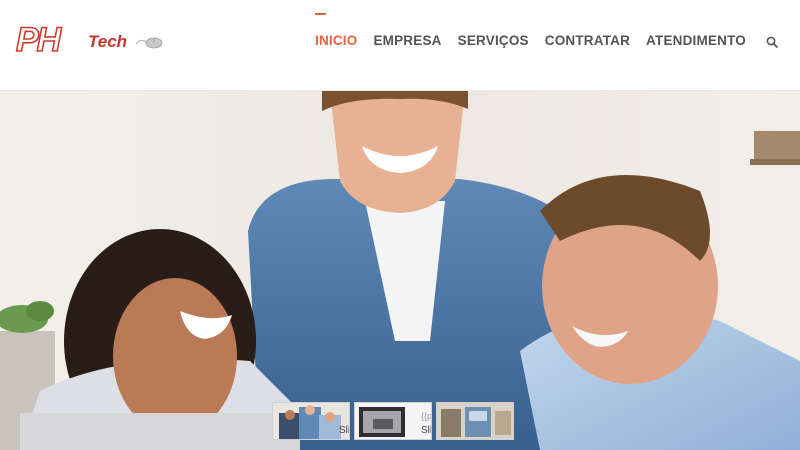 This screenshot has width=800, height=450. What do you see at coordinates (426, 416) in the screenshot?
I see `thumbnail-top-label: {{p` at bounding box center [426, 416].